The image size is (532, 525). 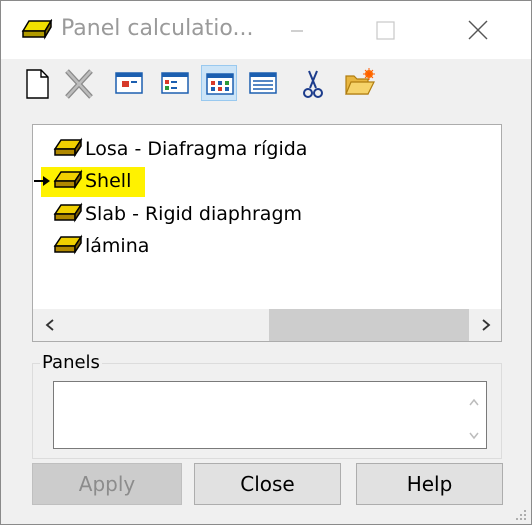 I want to click on minimize-button, so click(x=297, y=30).